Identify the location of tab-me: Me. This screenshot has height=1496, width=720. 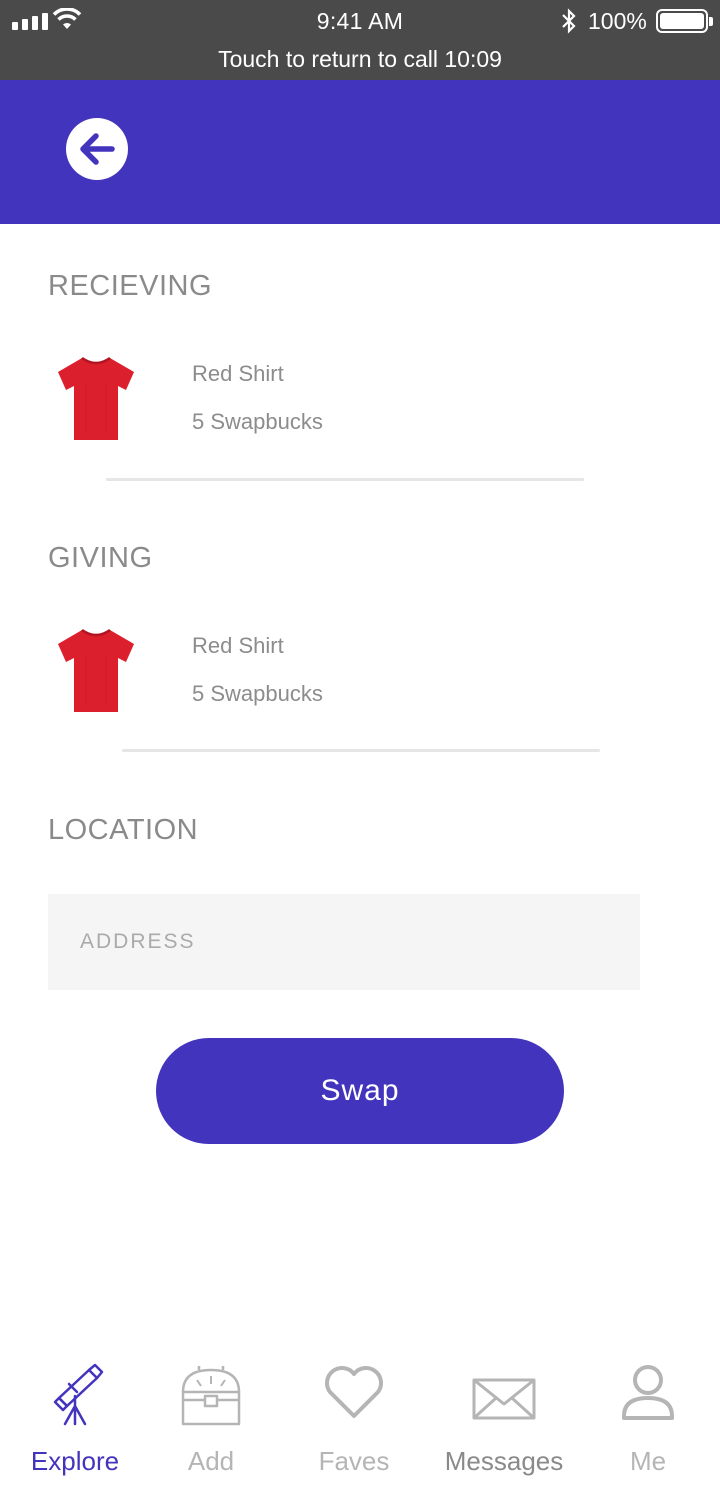
(648, 1423).